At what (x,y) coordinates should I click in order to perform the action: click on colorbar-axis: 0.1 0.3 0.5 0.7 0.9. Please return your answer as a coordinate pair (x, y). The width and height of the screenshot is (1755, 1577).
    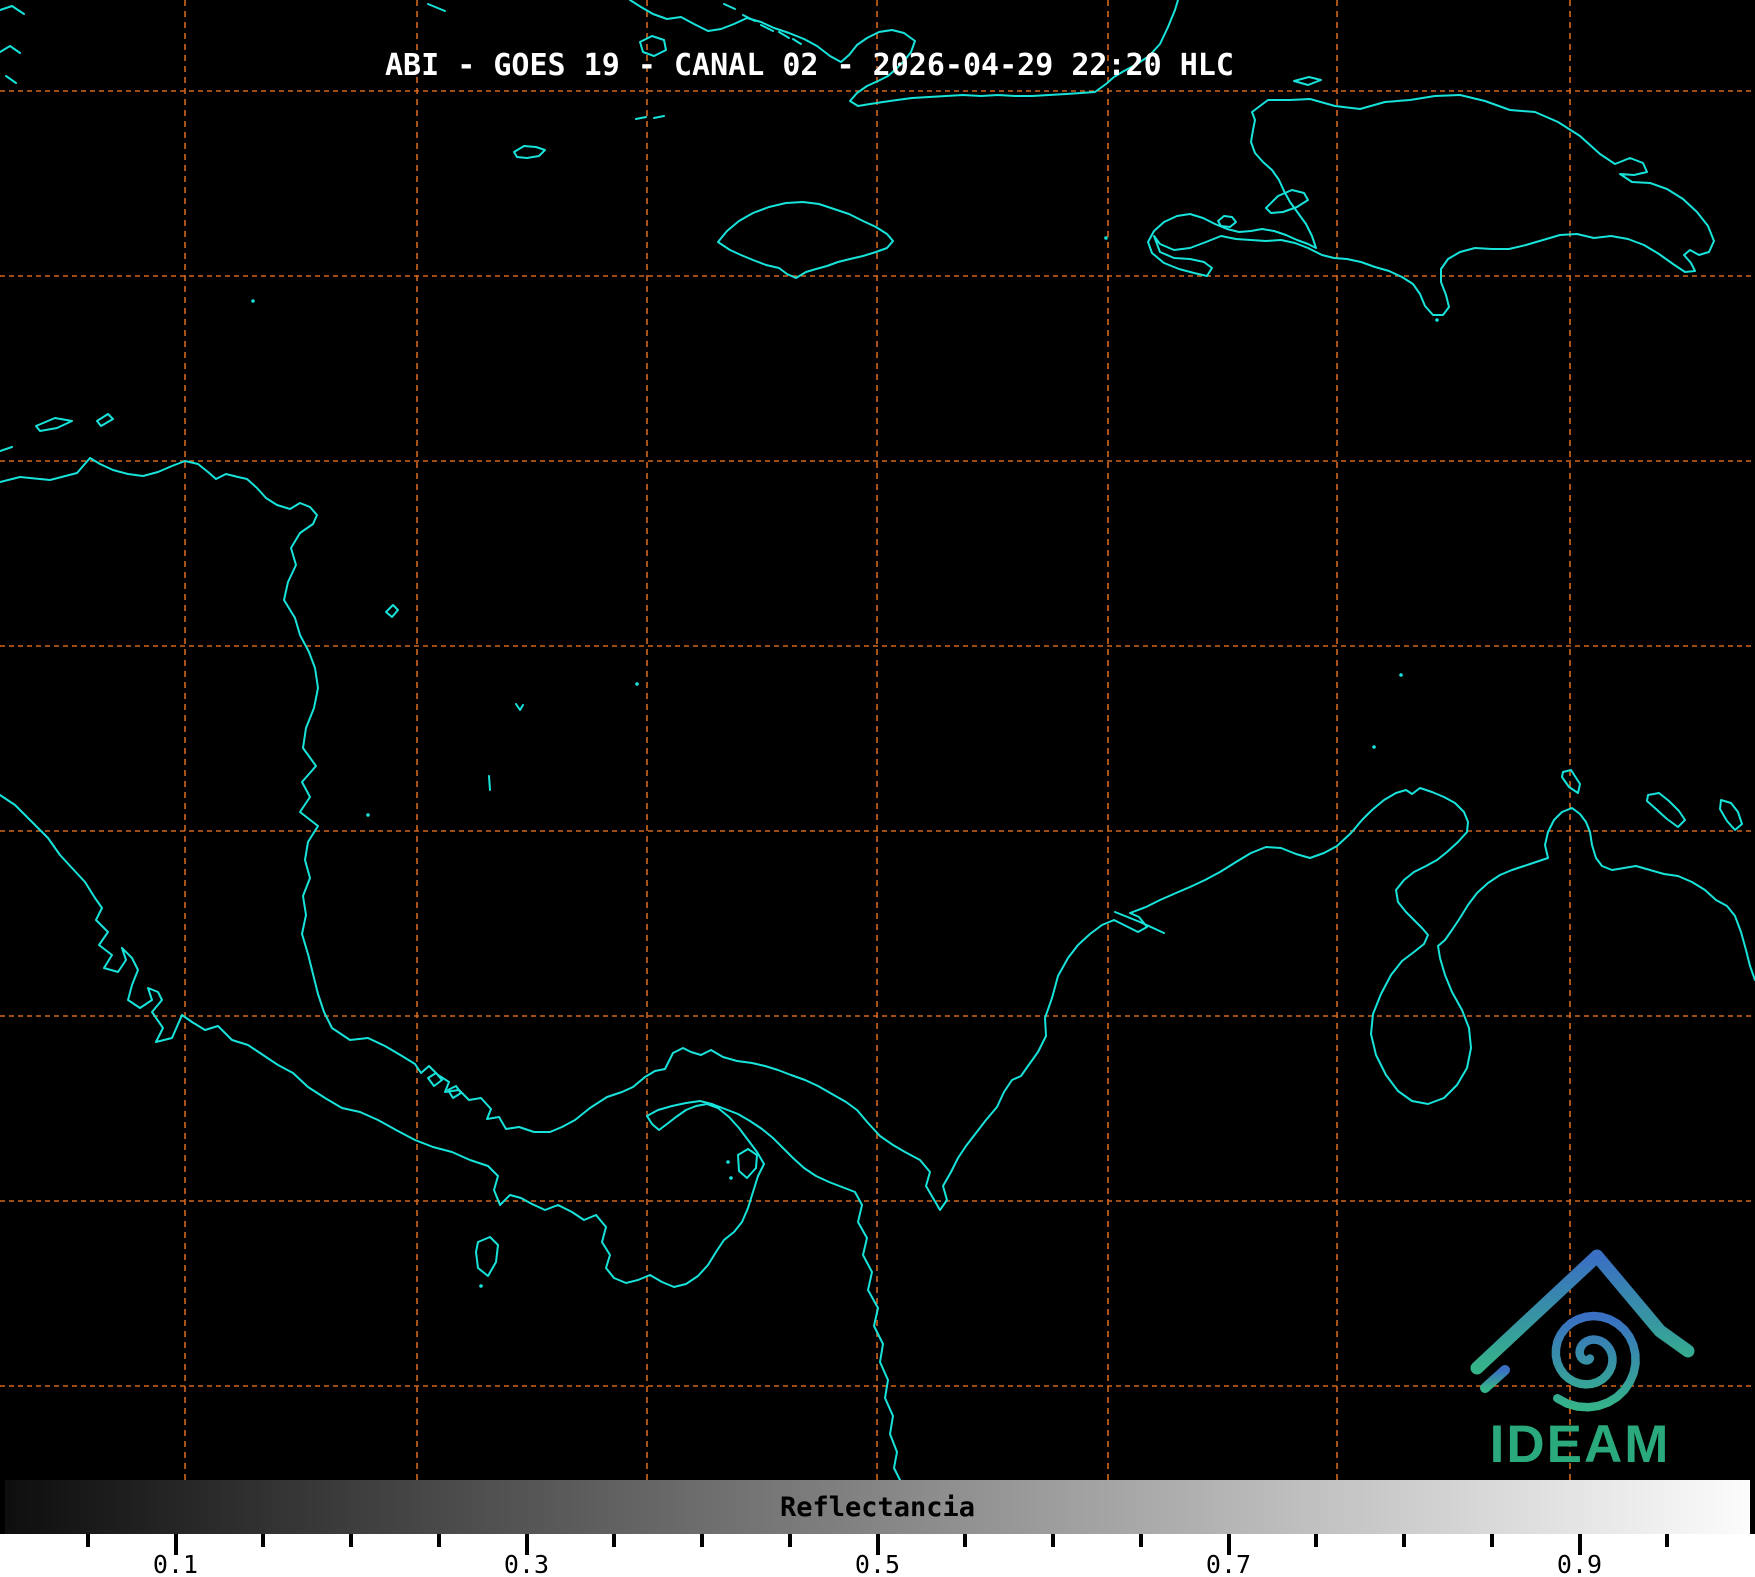
    Looking at the image, I should click on (877, 1555).